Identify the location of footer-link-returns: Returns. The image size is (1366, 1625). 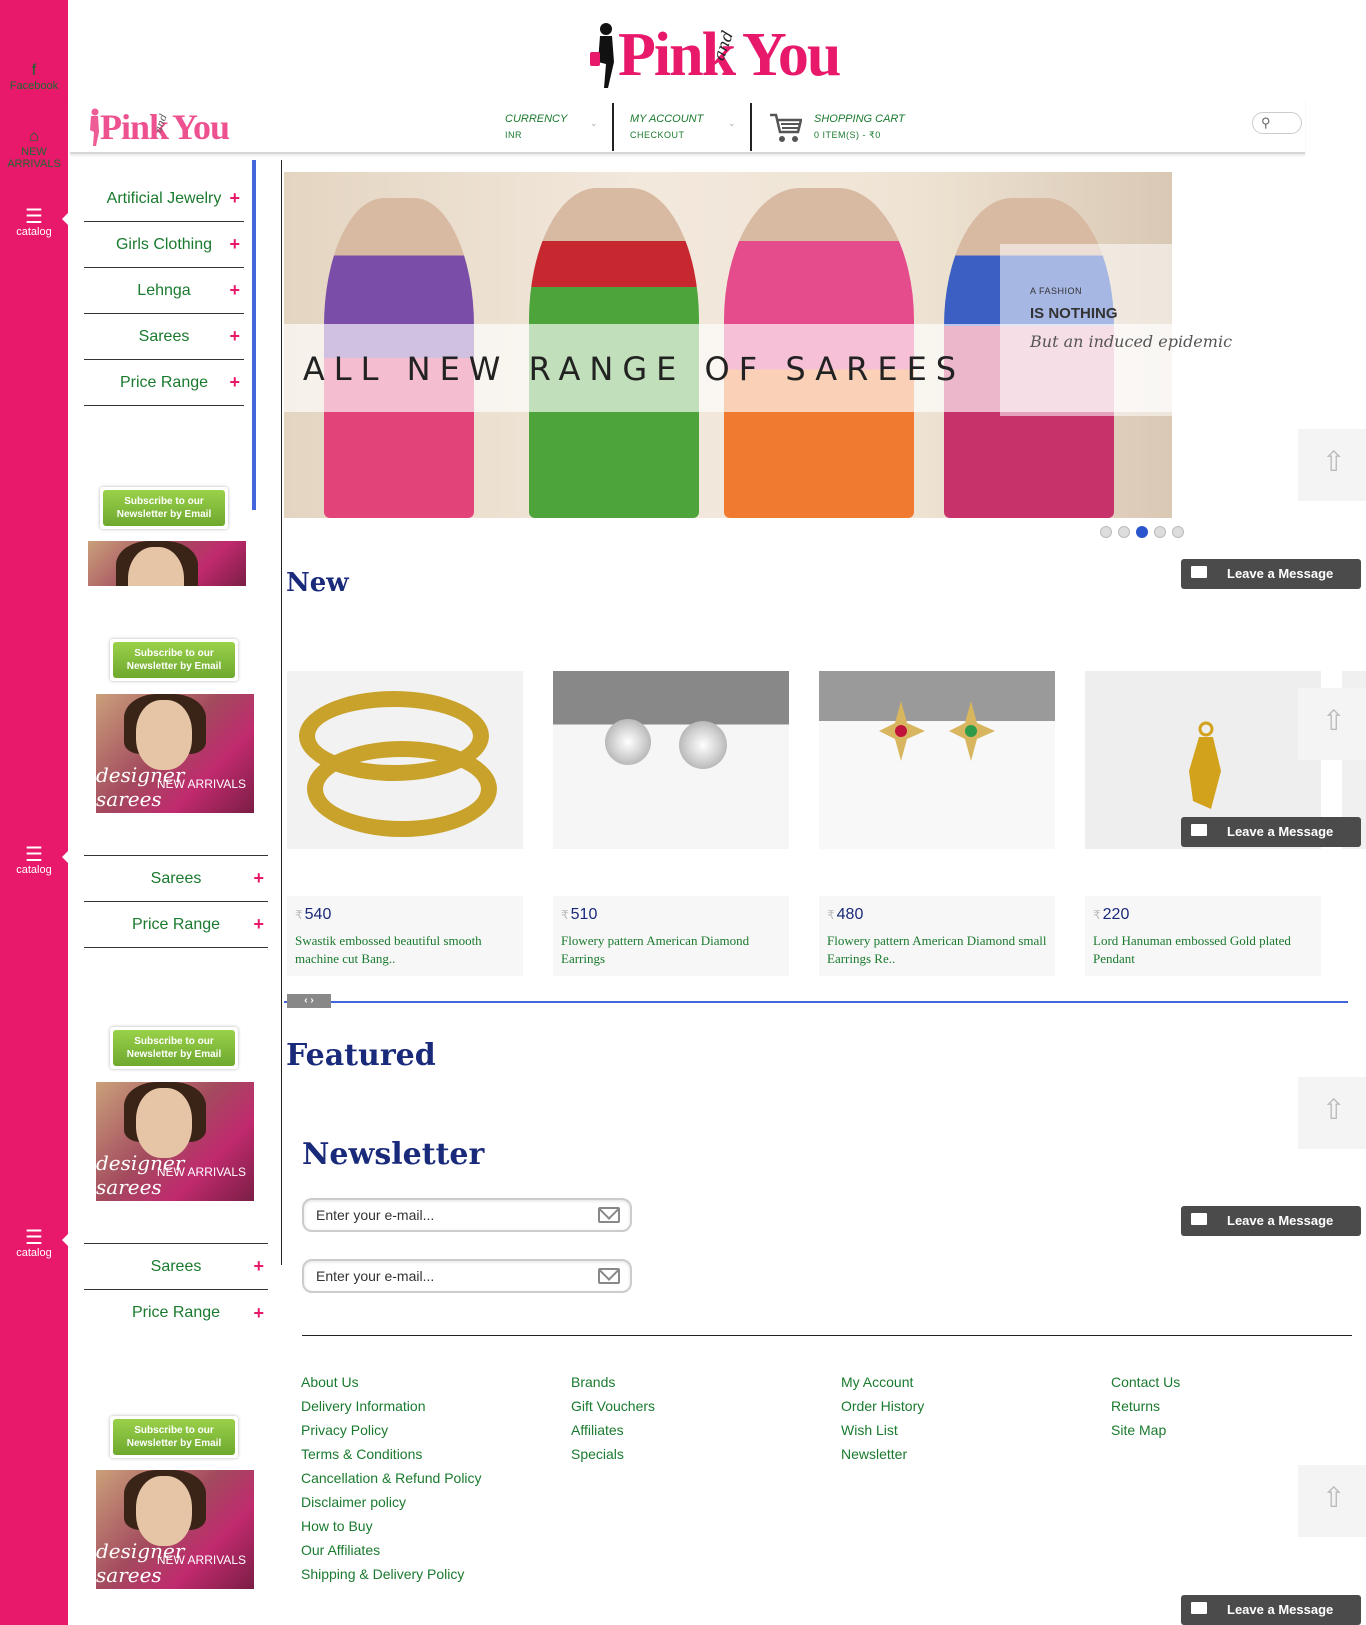
(1145, 1406).